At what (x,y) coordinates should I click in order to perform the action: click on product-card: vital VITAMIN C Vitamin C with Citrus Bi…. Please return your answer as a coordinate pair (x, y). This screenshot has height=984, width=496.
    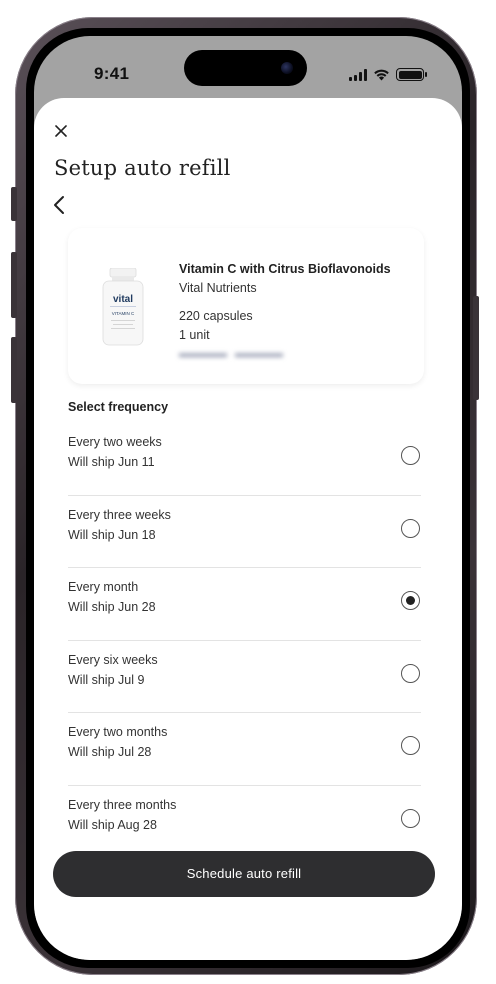
    Looking at the image, I should click on (246, 306).